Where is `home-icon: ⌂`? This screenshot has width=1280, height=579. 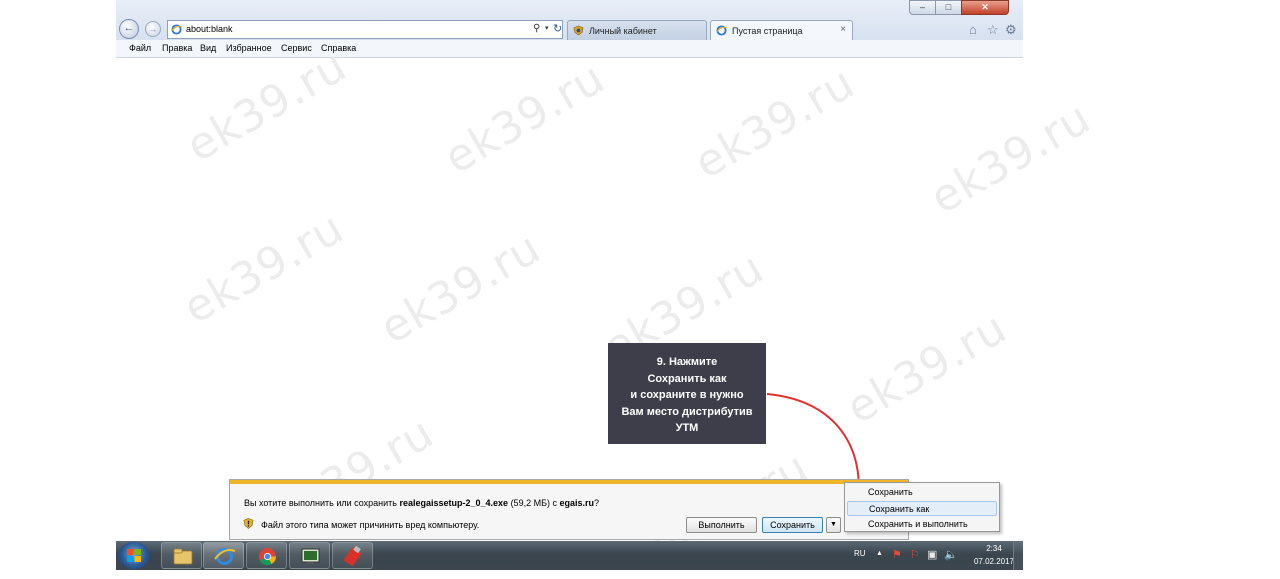 home-icon: ⌂ is located at coordinates (973, 29).